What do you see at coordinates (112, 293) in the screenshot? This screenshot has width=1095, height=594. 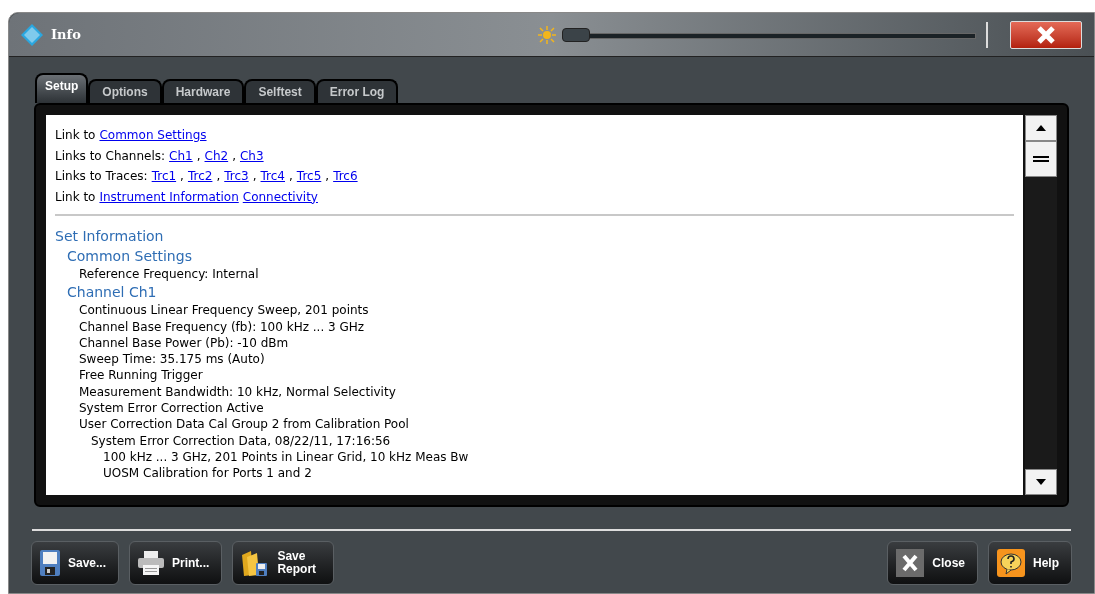 I see `section-heading: Channel Ch1` at bounding box center [112, 293].